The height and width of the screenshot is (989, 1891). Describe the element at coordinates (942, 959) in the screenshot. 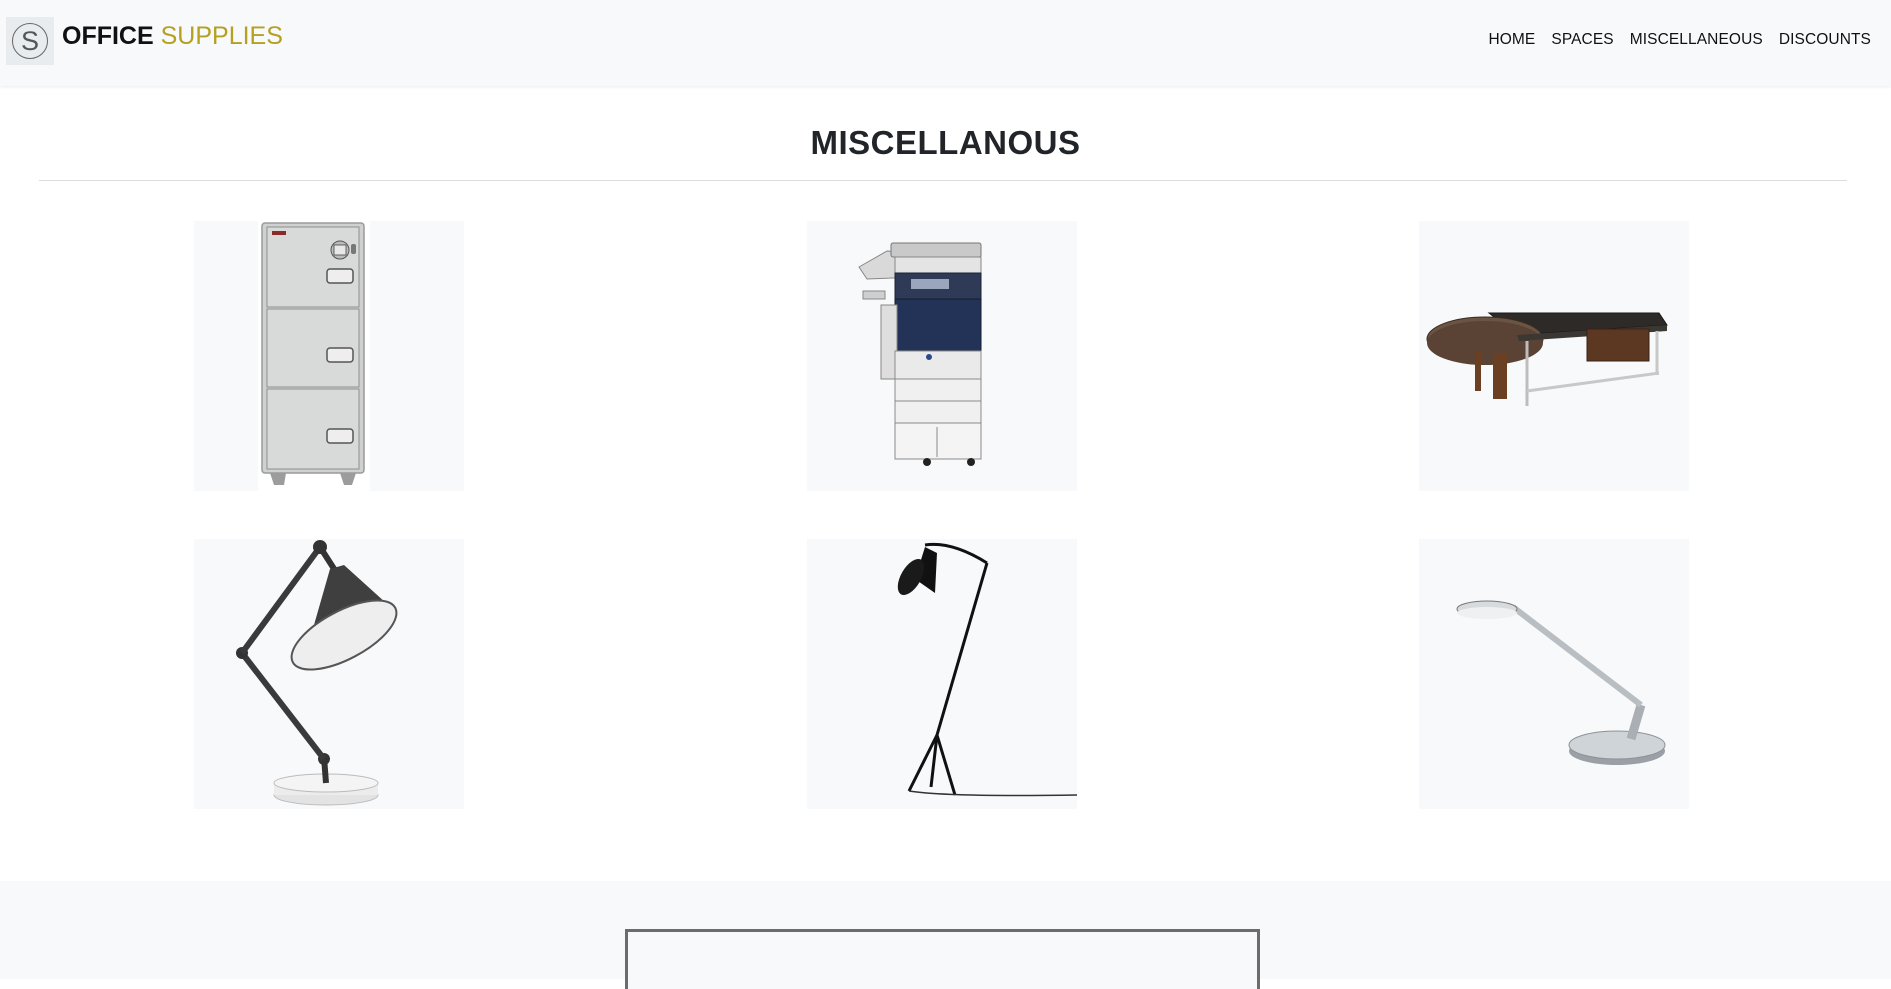

I see `footer-box` at that location.